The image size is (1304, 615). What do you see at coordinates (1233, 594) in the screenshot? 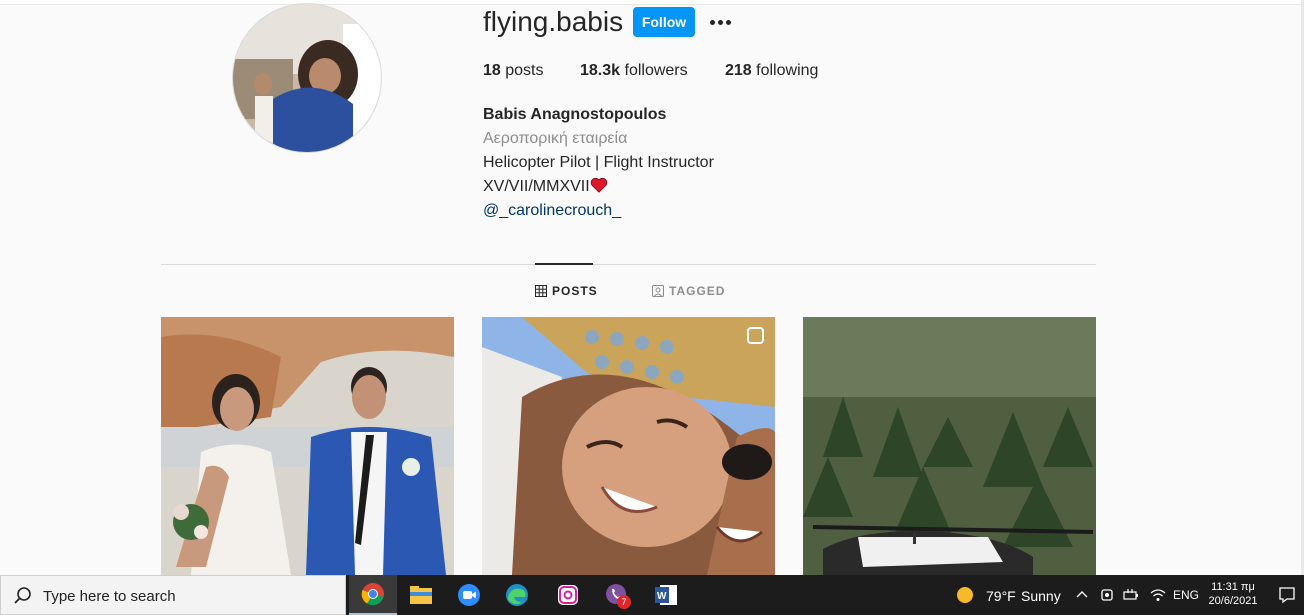
I see `clock: 11:31 πμ 20/6/2021` at bounding box center [1233, 594].